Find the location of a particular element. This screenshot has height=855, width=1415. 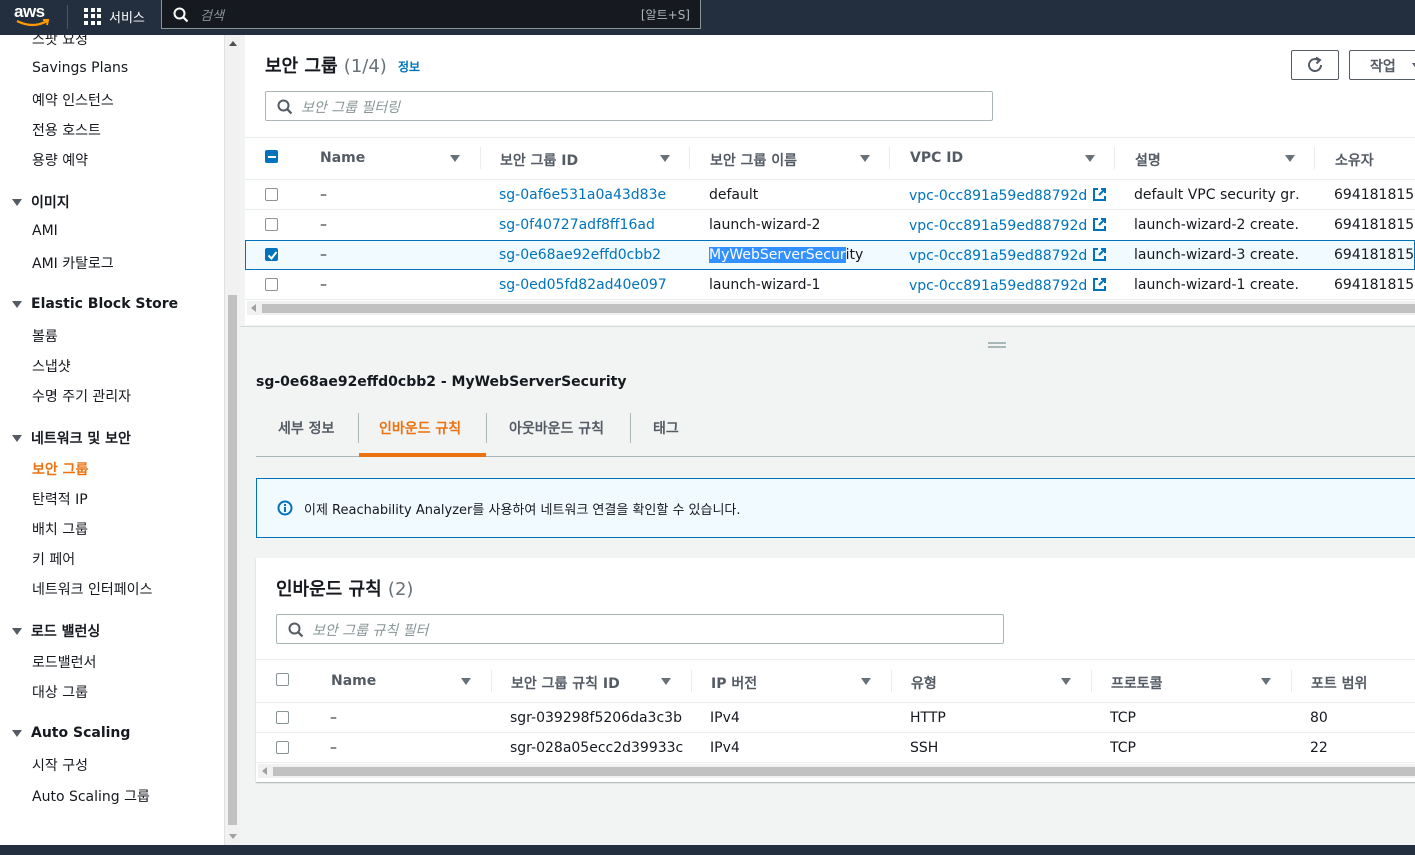

sidebar-item-security-groups: 보안 그룹 is located at coordinates (60, 469).